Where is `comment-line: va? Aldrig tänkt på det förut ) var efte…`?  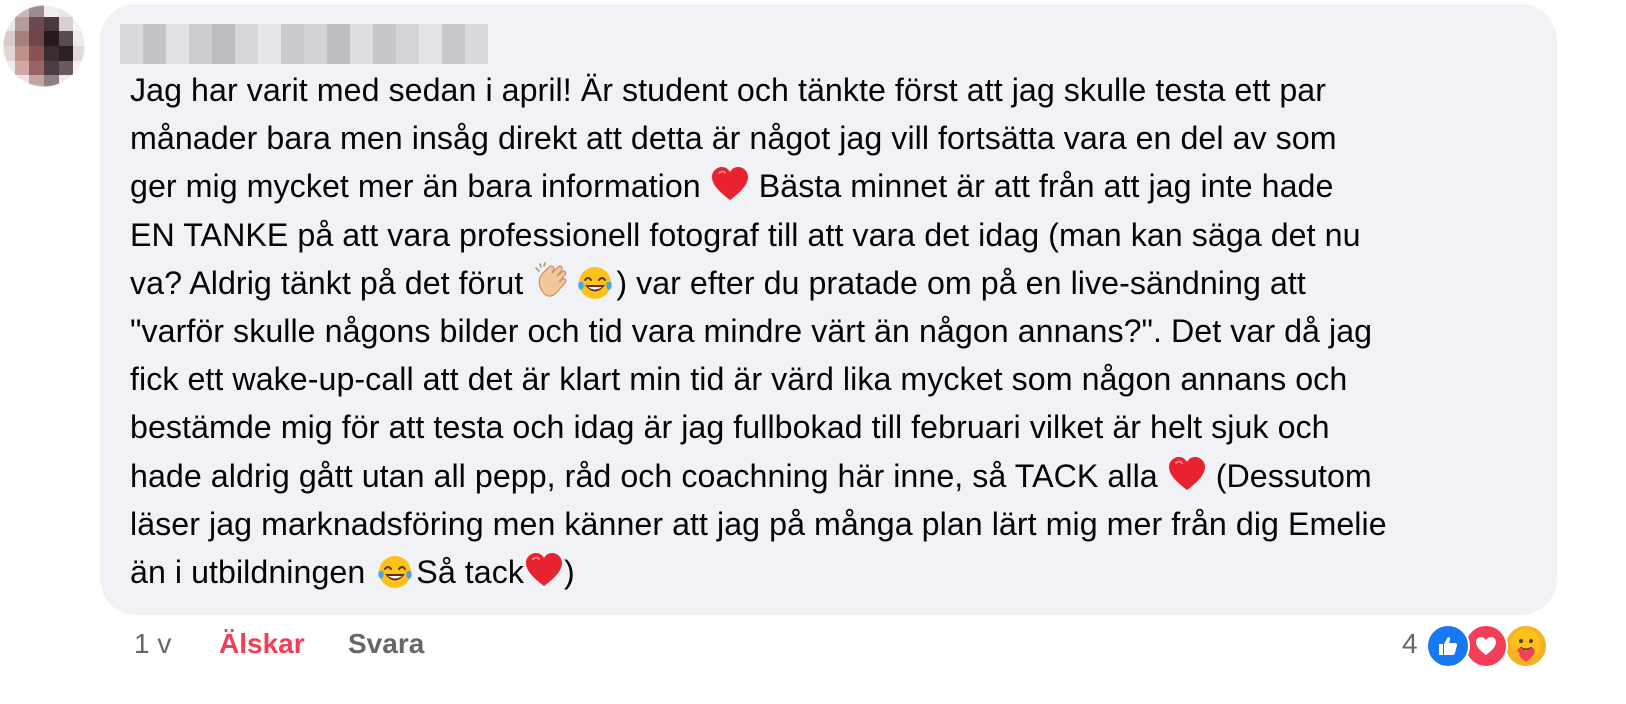
comment-line: va? Aldrig tänkt på det förut ) var efte… is located at coordinates (836, 283).